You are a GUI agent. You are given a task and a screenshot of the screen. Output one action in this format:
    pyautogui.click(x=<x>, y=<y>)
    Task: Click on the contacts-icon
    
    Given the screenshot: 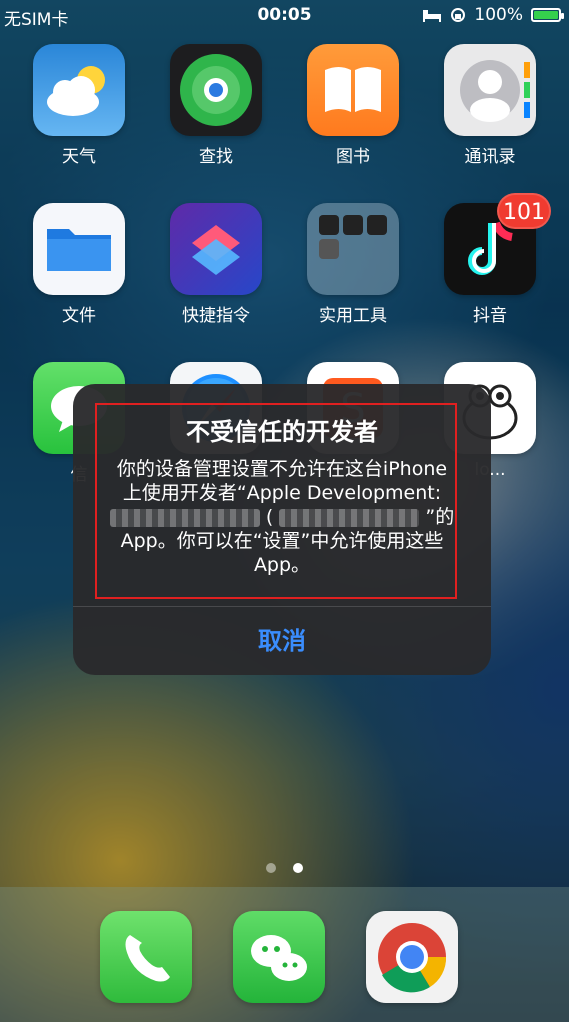 What is the action you would take?
    pyautogui.click(x=490, y=90)
    